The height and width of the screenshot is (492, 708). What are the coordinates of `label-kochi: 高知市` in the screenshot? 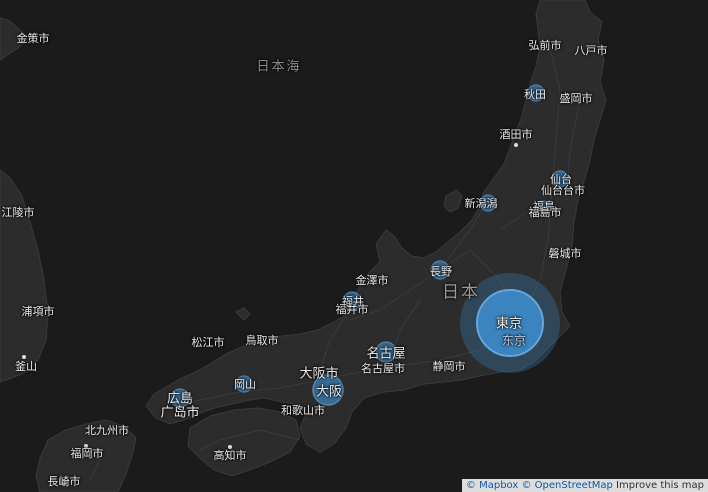 It's located at (230, 455).